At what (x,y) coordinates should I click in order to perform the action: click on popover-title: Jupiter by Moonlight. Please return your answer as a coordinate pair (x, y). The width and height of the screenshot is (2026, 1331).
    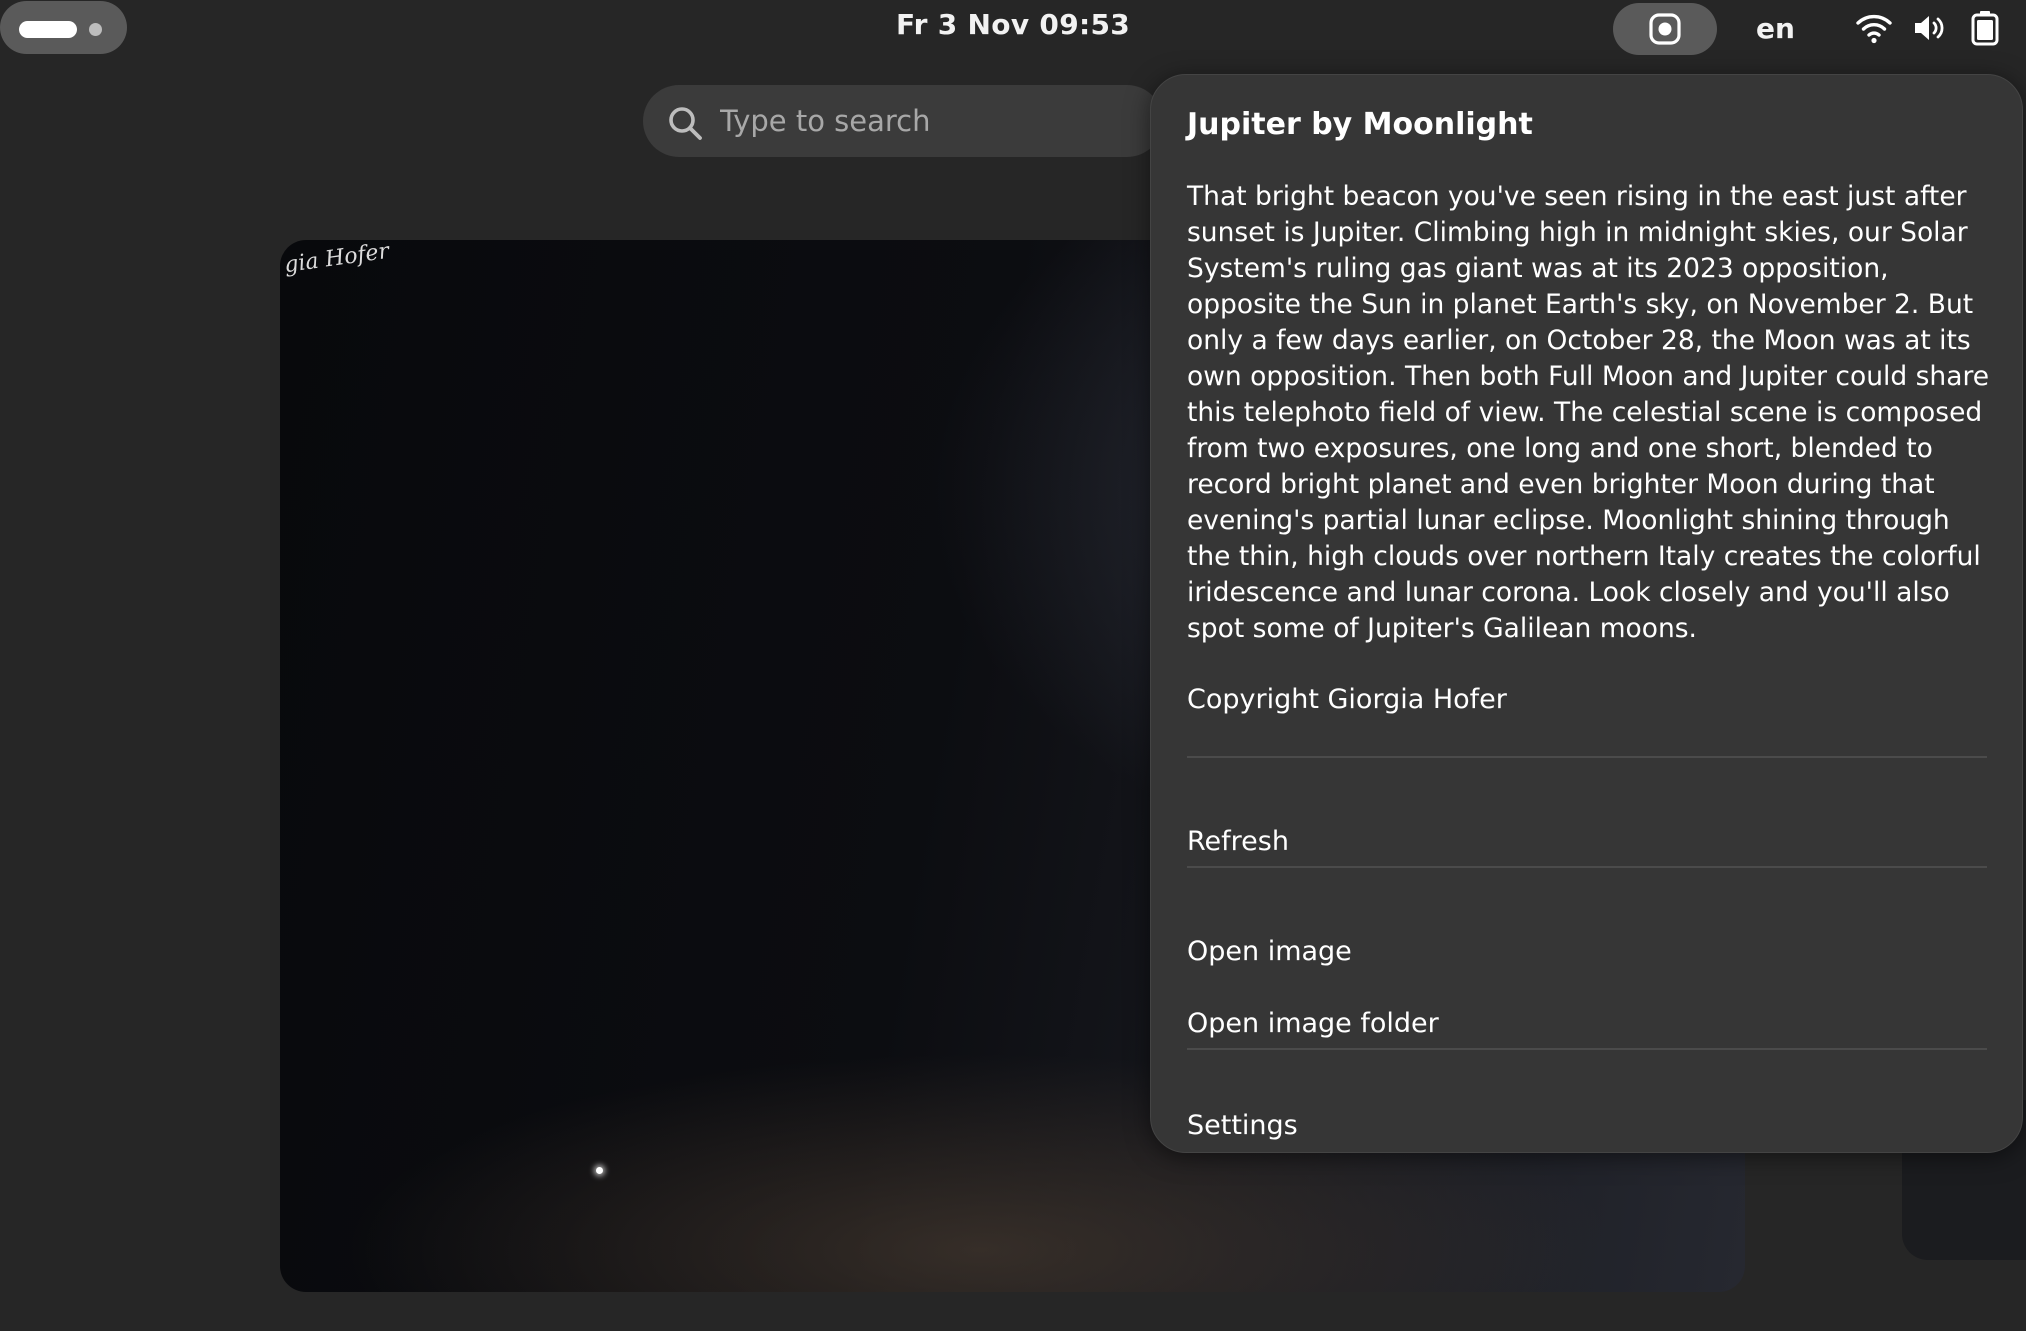
    Looking at the image, I should click on (1360, 124).